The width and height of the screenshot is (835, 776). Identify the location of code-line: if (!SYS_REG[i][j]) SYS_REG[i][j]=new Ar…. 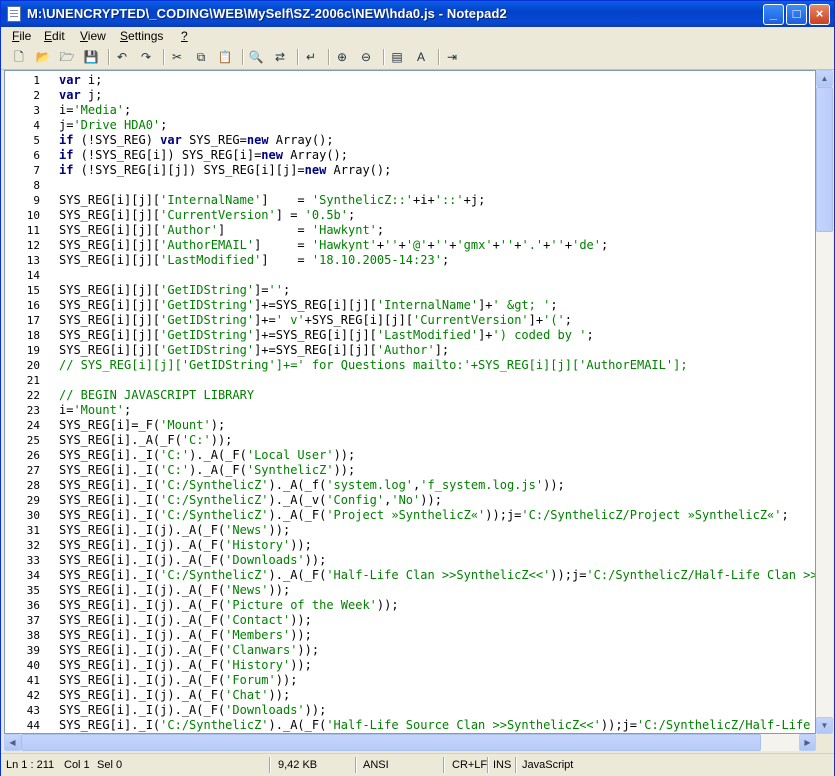
(225, 170).